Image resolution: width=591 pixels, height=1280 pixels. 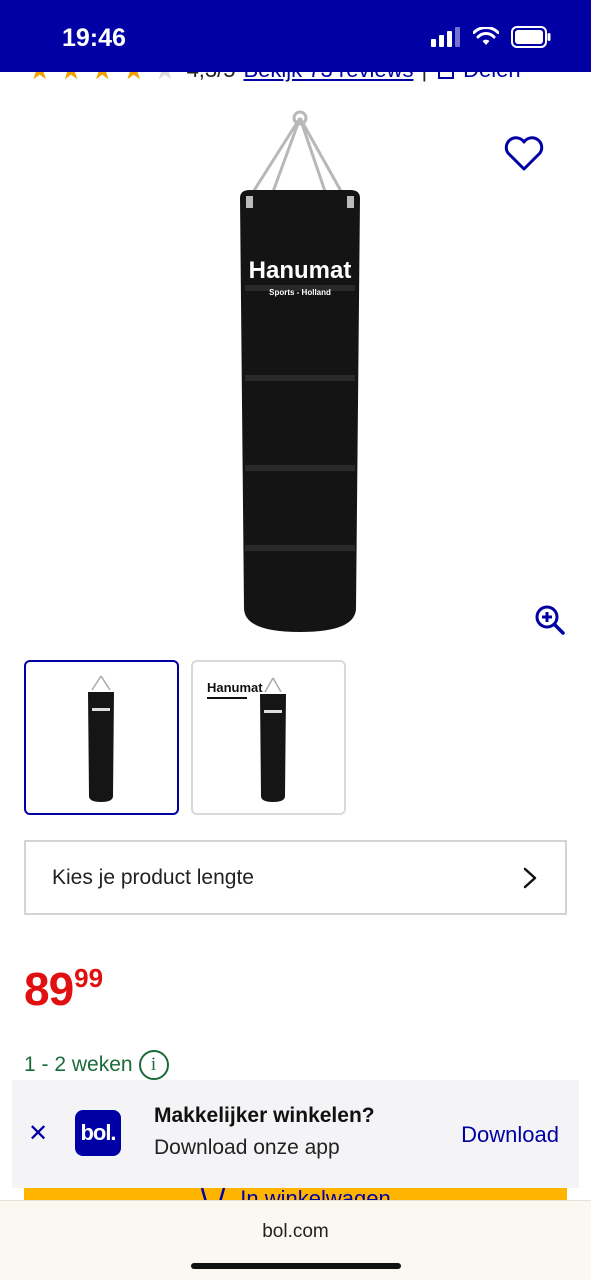 I want to click on banner-subtitle: Download onze app, so click(x=247, y=1147).